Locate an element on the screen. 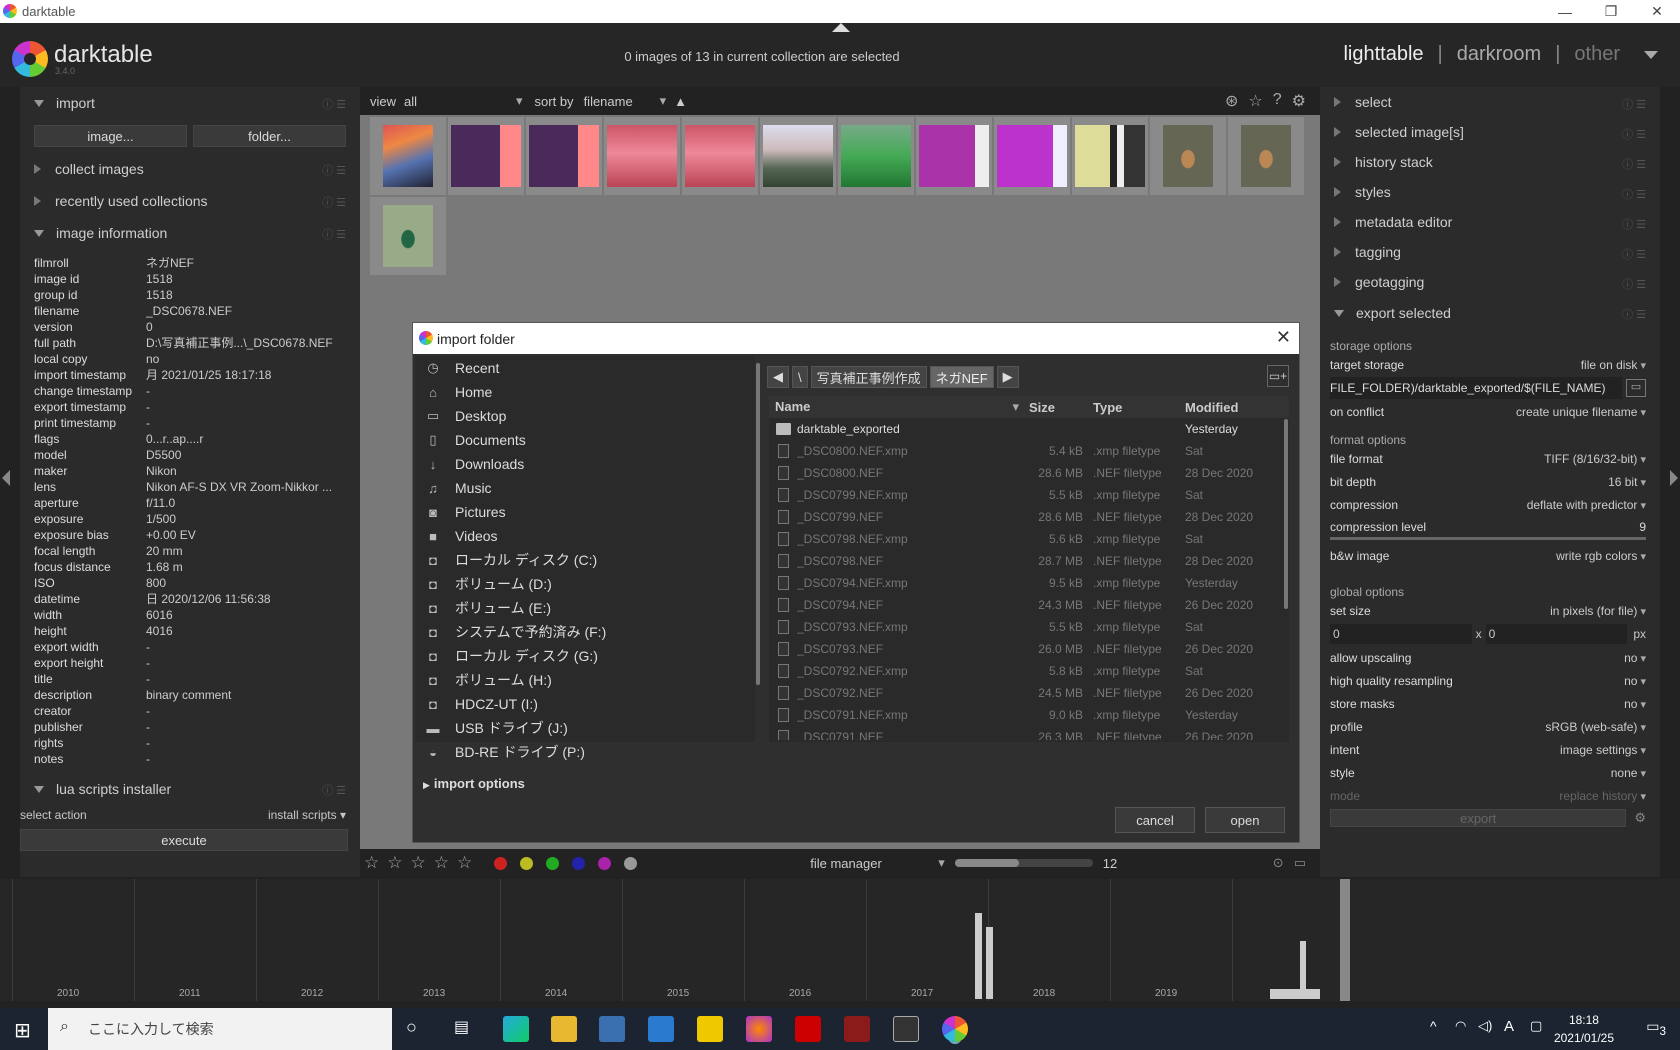 The image size is (1680, 1050). star-overlay-icon: ☆ is located at coordinates (1255, 101).